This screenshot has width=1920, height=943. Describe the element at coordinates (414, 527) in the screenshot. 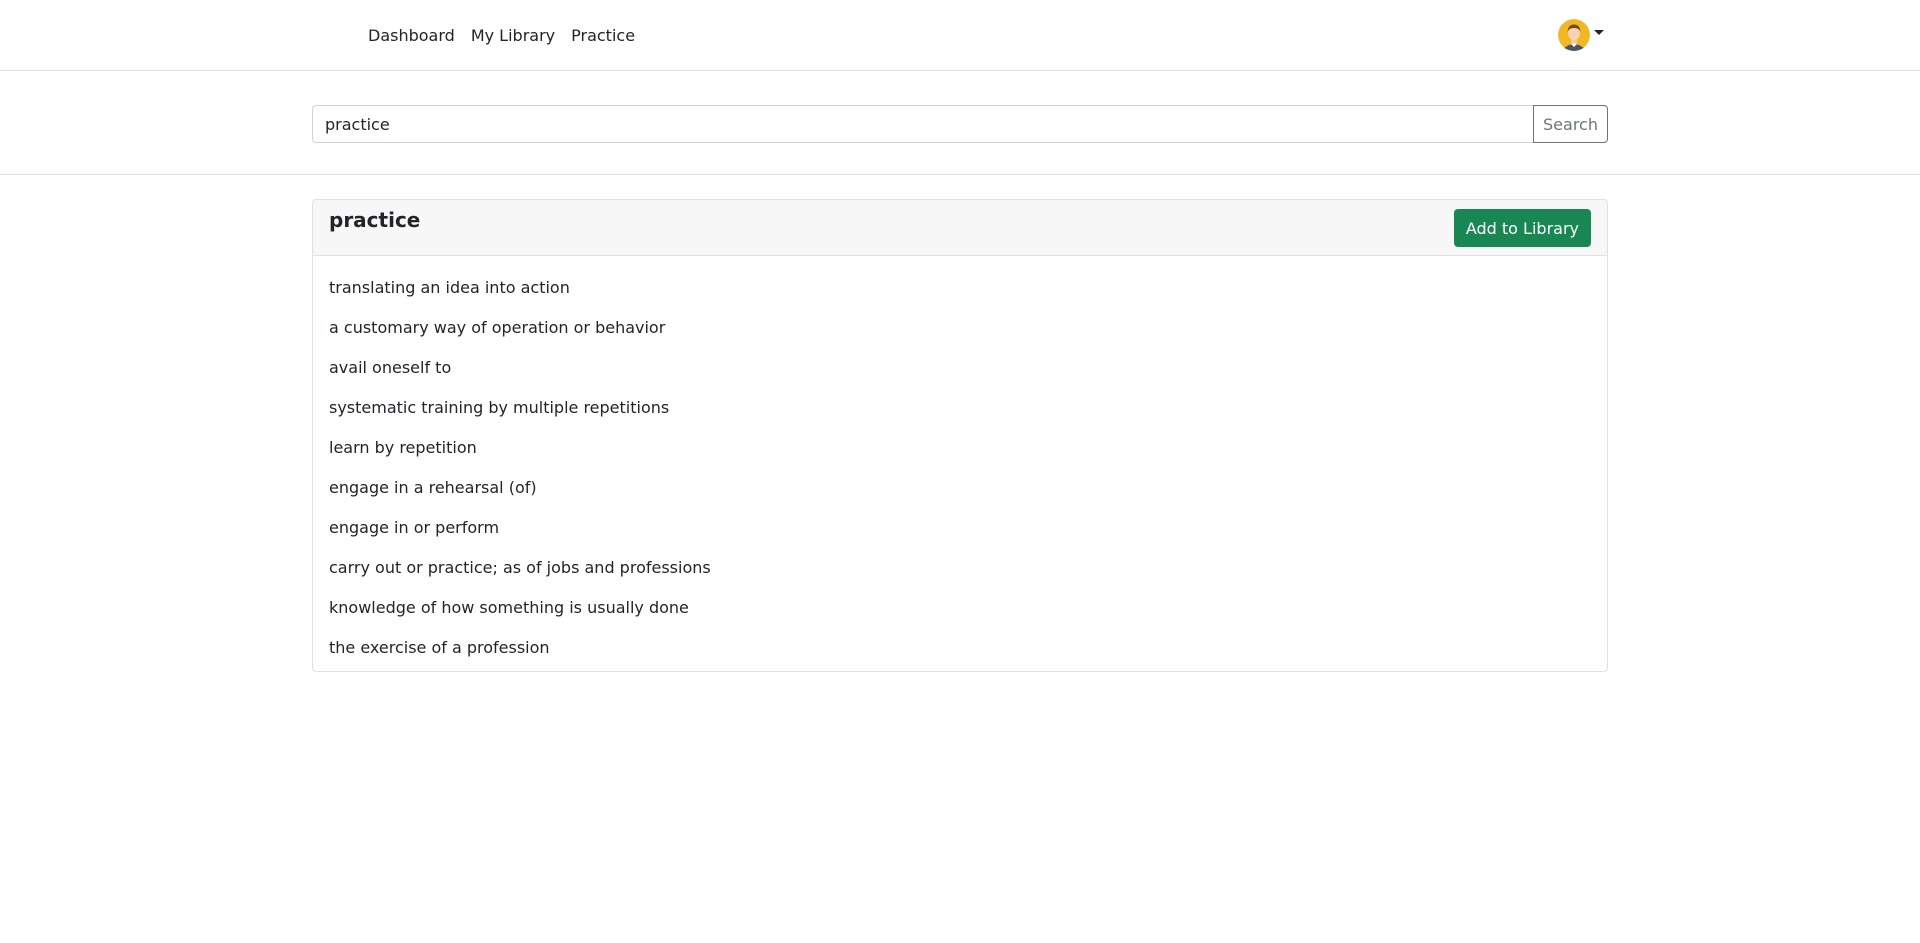

I see `definition-item: engage in or perform` at that location.